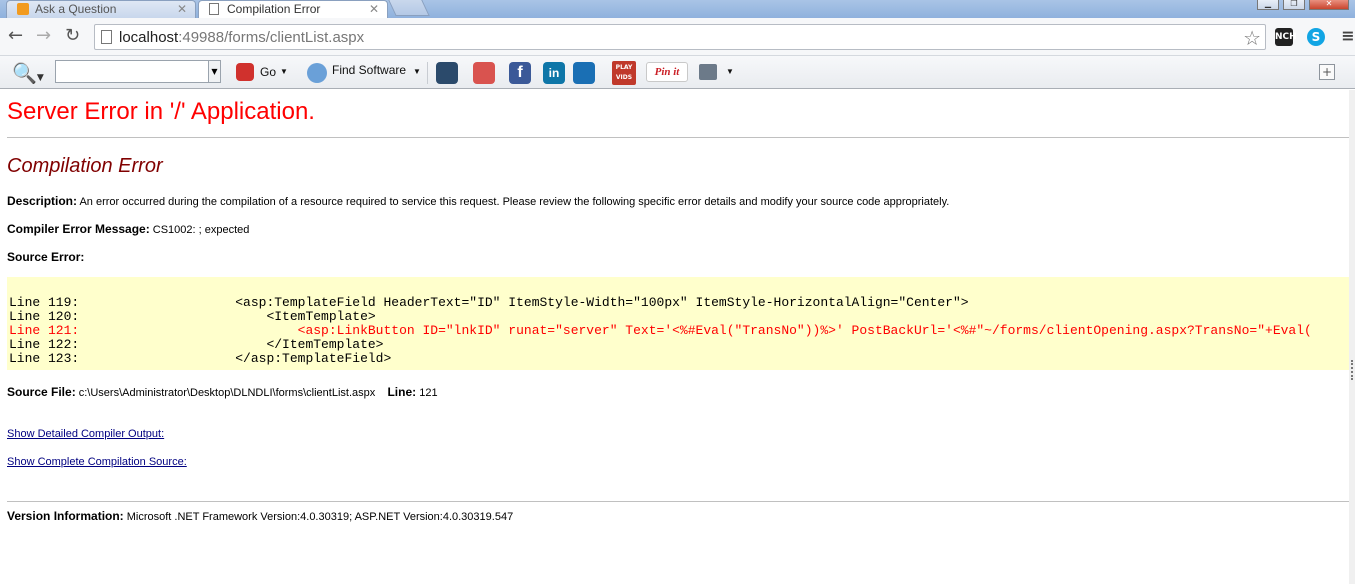 This screenshot has height=584, width=1355. I want to click on play-vids-button: PLAY VIDS, so click(624, 73).